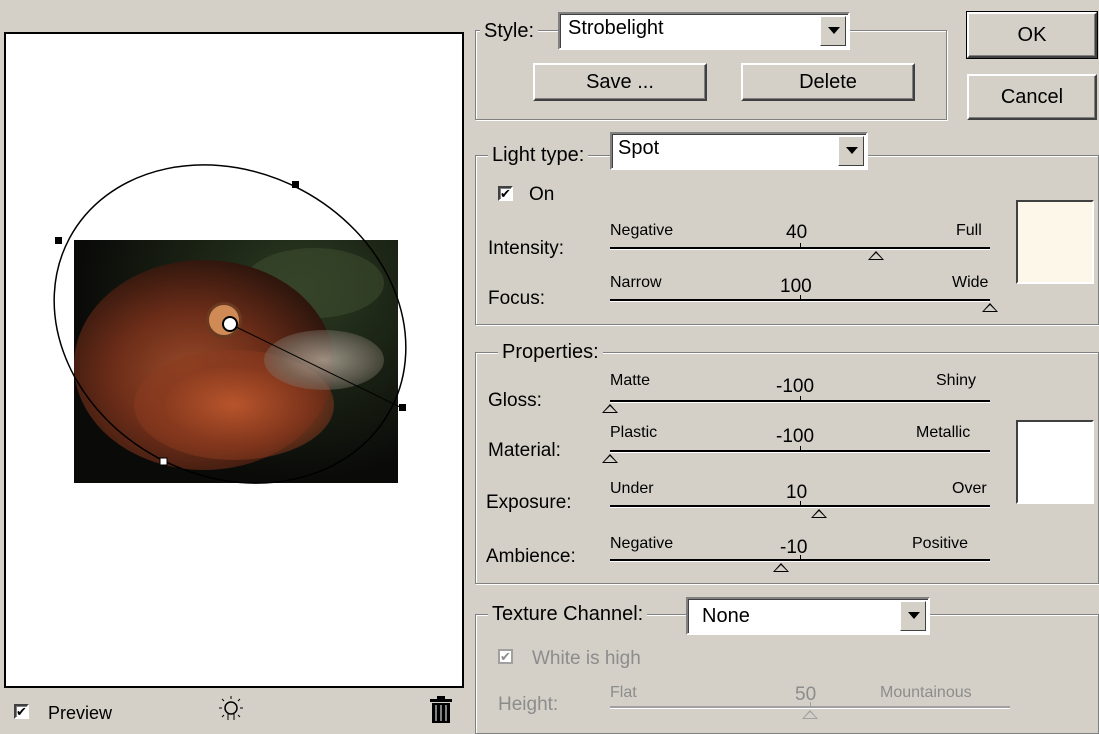 The image size is (1099, 734). Describe the element at coordinates (796, 455) in the screenshot. I see `material-slider` at that location.